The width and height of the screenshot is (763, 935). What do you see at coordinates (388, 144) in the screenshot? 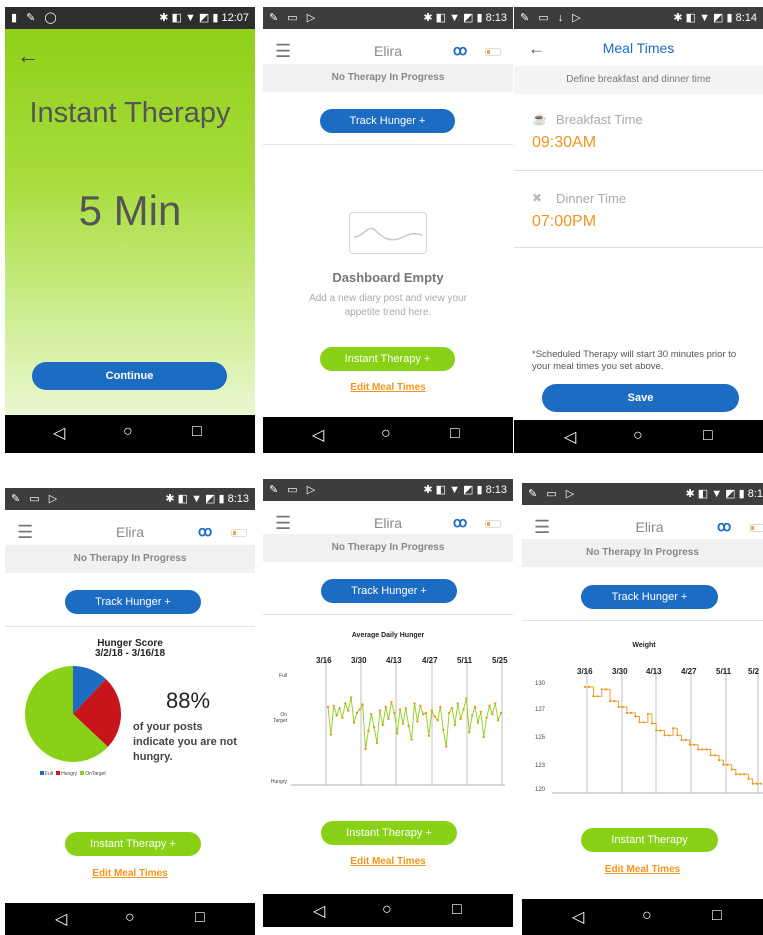
I see `divider` at bounding box center [388, 144].